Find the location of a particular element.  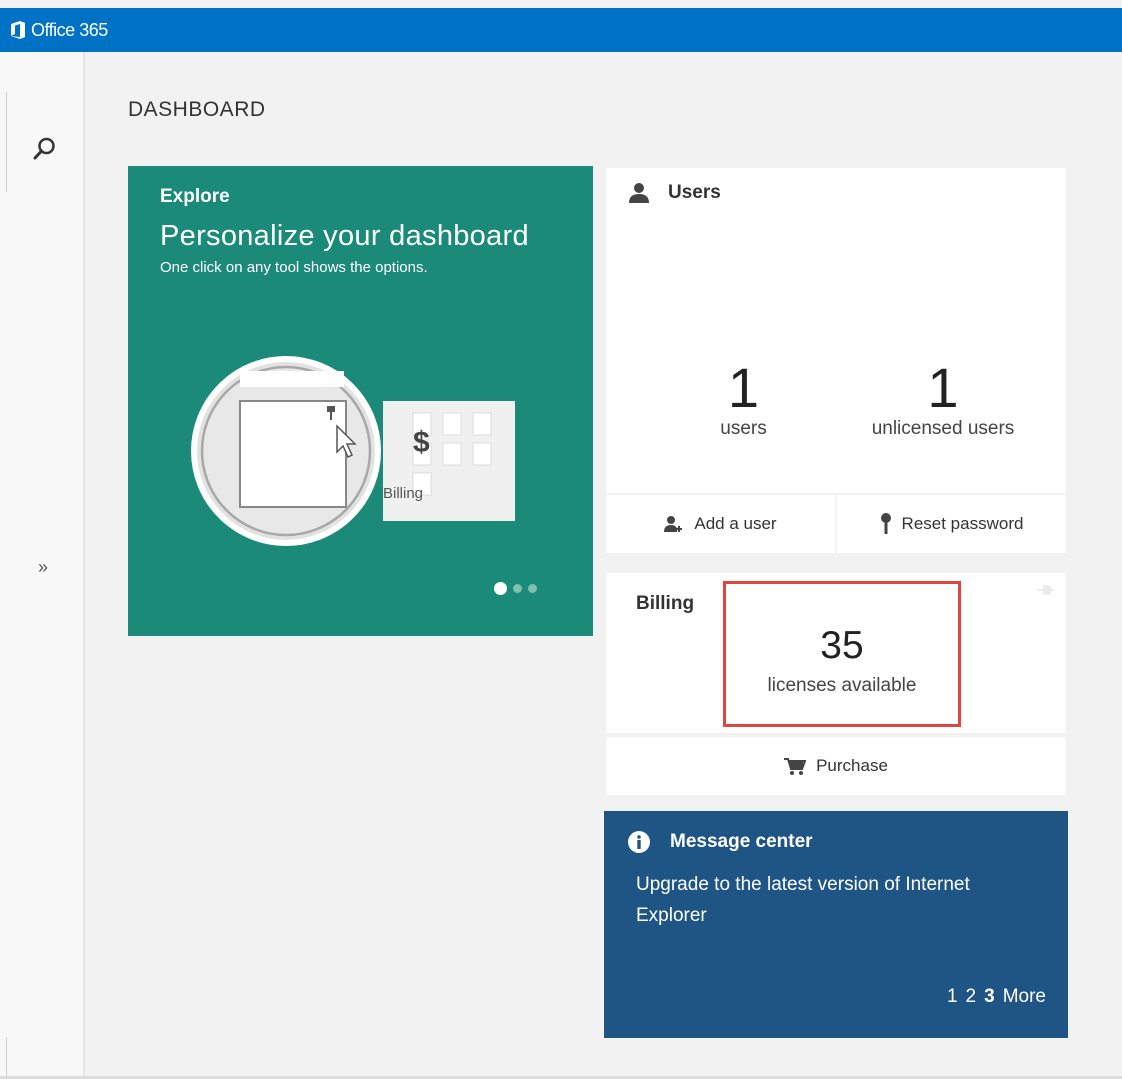

pager-page-1: 1 is located at coordinates (952, 997).